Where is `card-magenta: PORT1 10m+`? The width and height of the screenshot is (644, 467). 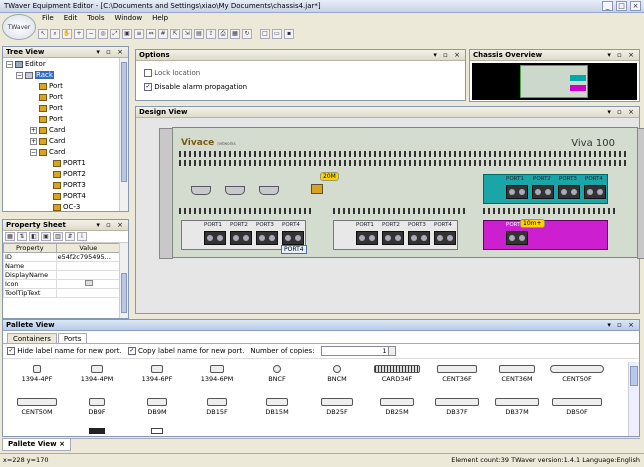 card-magenta: PORT1 10m+ is located at coordinates (545, 234).